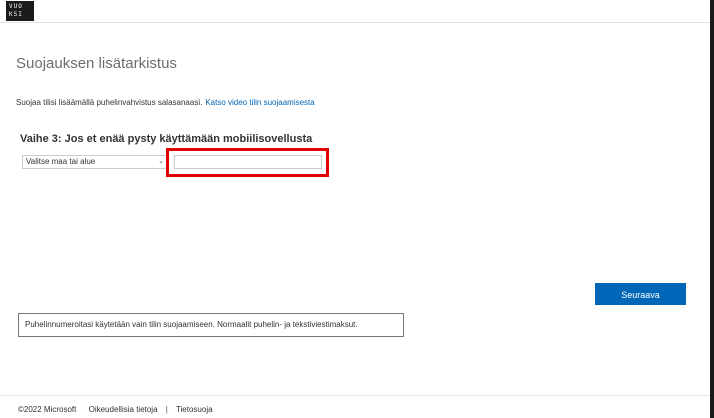  What do you see at coordinates (259, 102) in the screenshot?
I see `watch-video-link: Katso video tilin suojaamisesta` at bounding box center [259, 102].